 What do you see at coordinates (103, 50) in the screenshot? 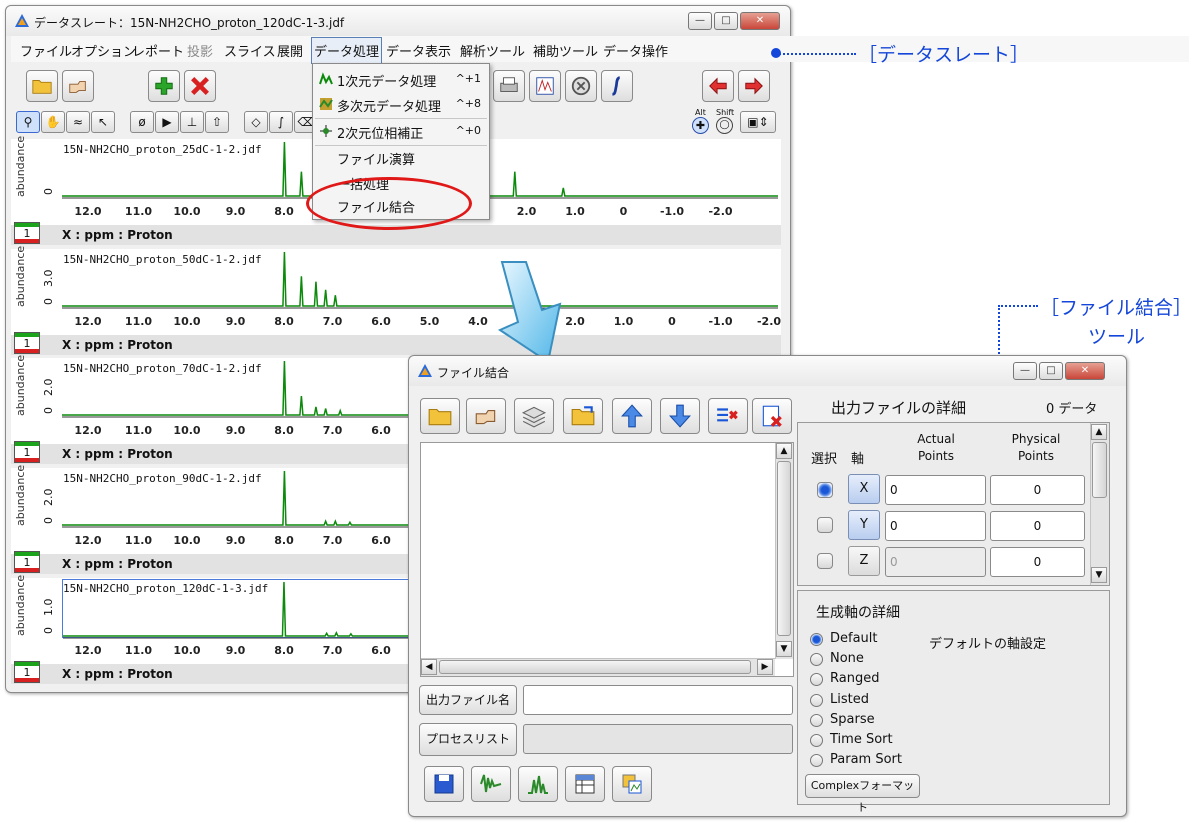
I see `menu-options: オプション` at bounding box center [103, 50].